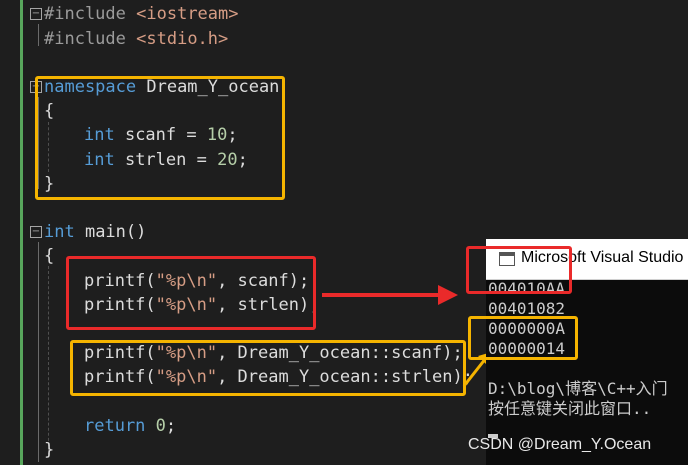  What do you see at coordinates (48, 361) in the screenshot?
I see `indent-guide` at bounding box center [48, 361].